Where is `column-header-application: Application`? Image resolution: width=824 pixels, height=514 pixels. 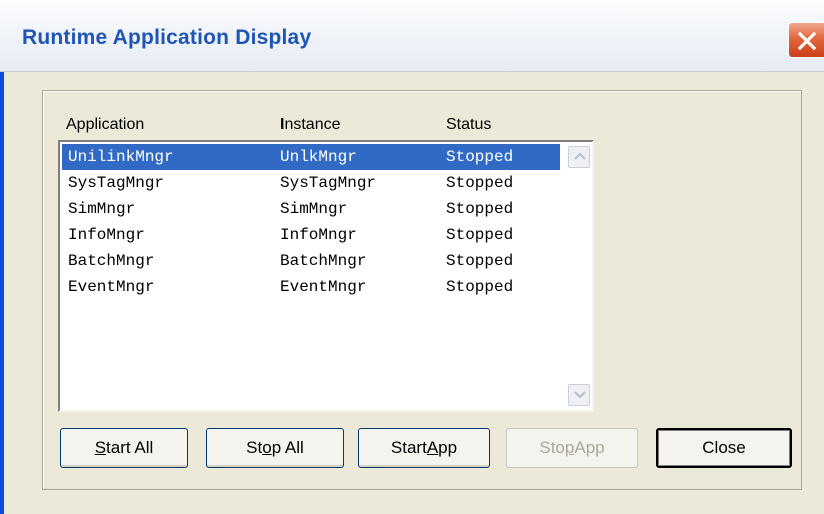
column-header-application: Application is located at coordinates (105, 124).